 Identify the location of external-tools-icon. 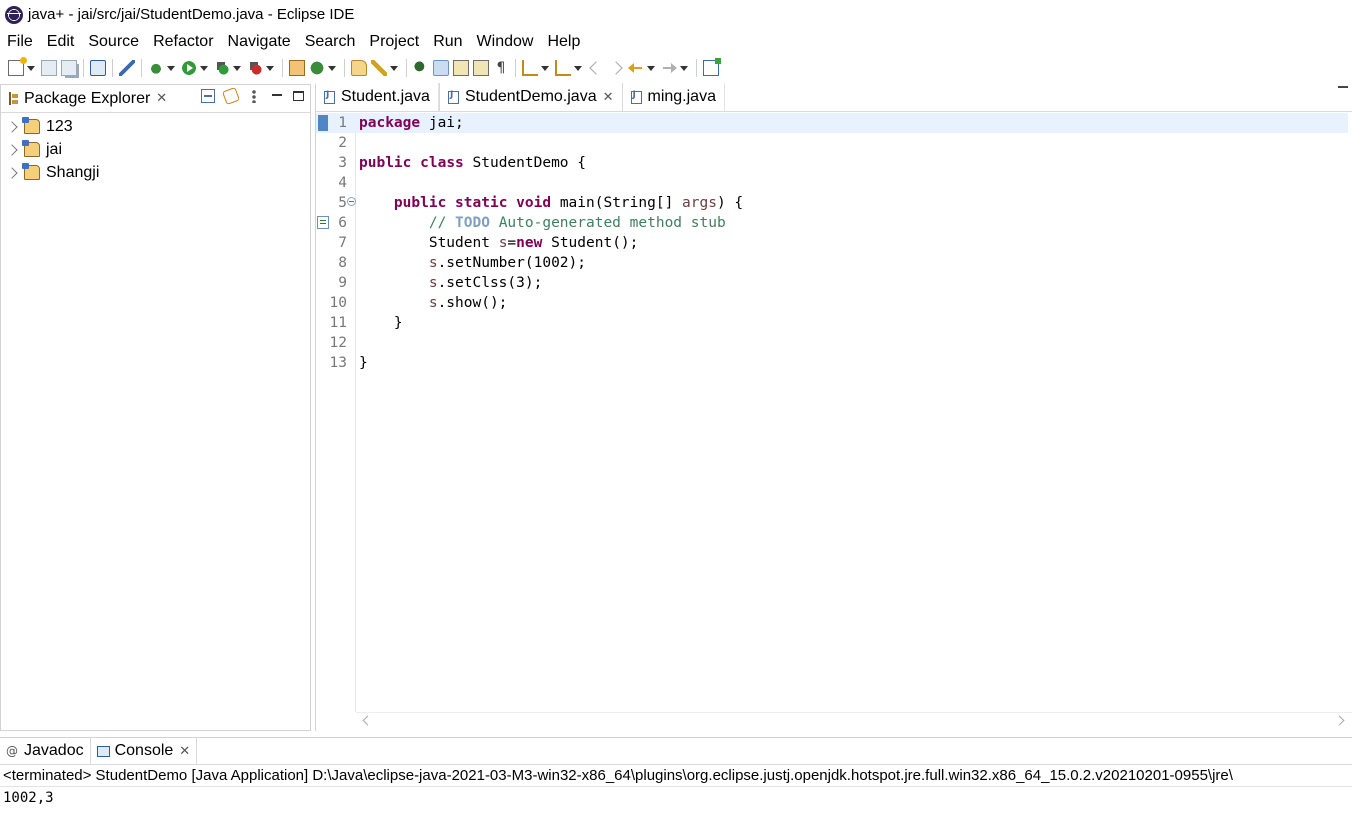
(255, 68).